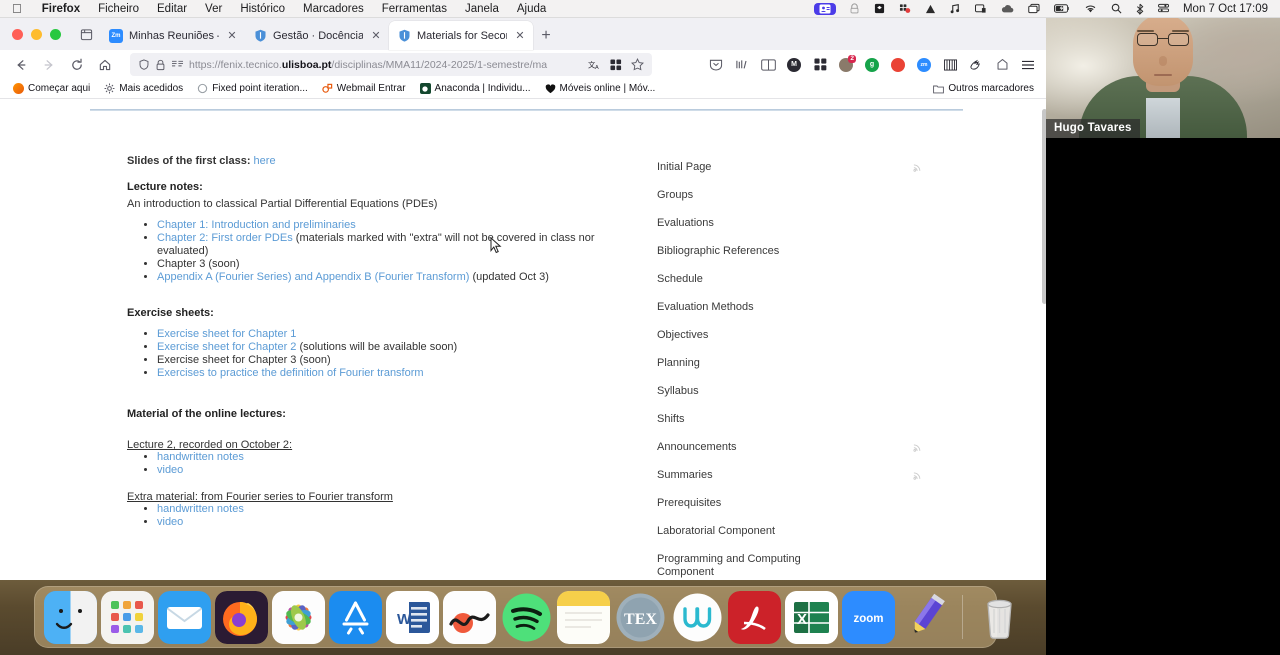 The image size is (1280, 655). I want to click on display-mirror-icon, so click(1034, 8).